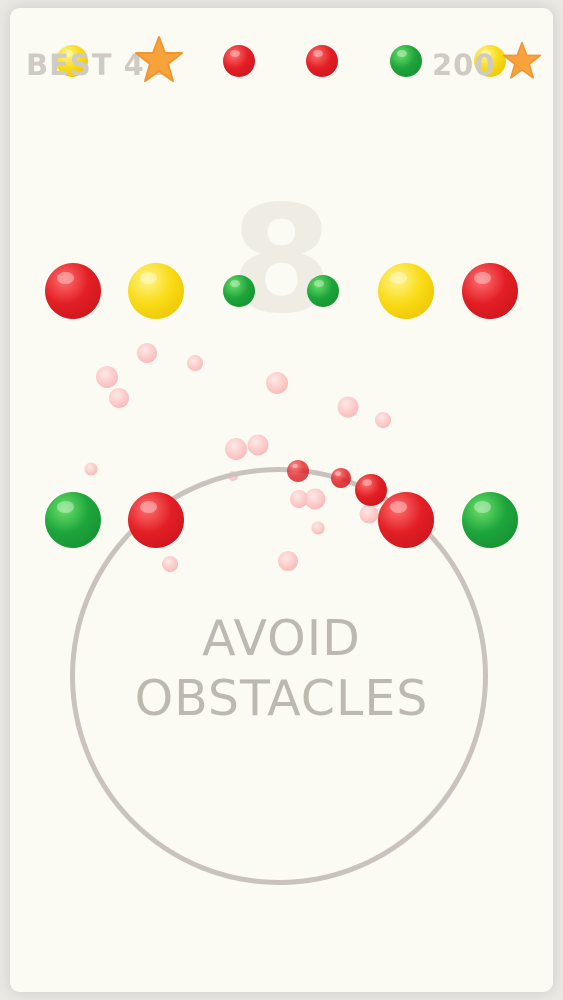  I want to click on hint-line-2: OBSTACLES, so click(281, 698).